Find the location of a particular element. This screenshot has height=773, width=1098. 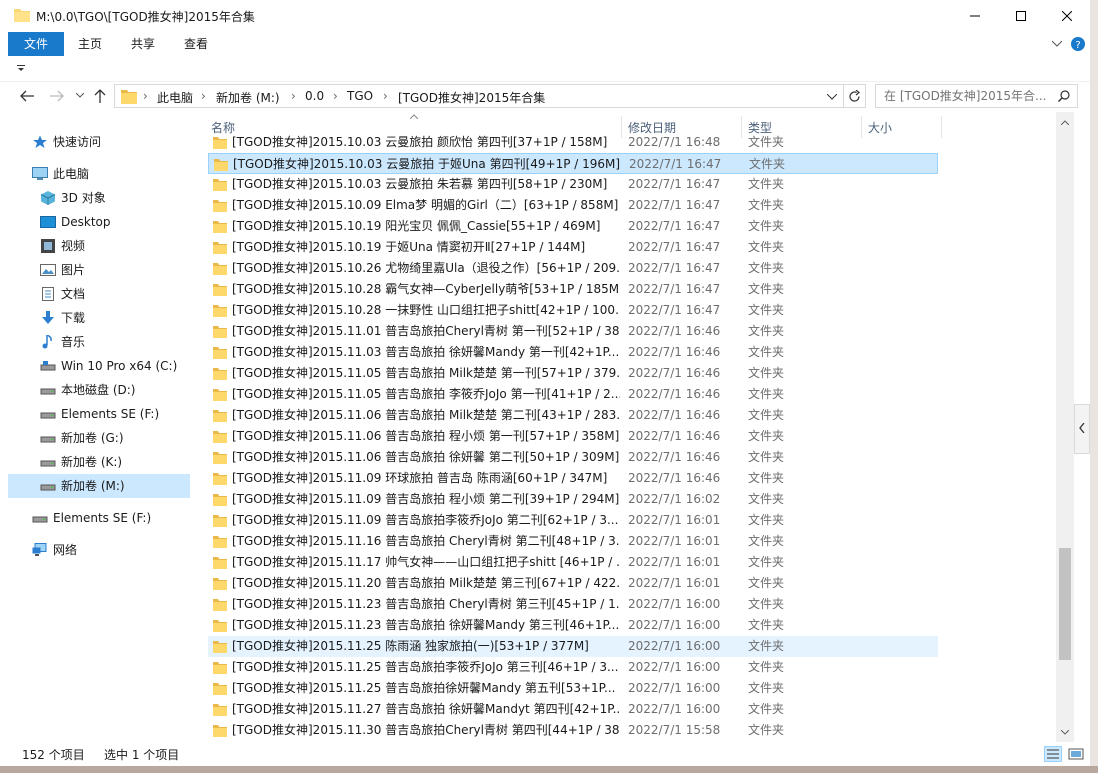

back-icon is located at coordinates (27, 96).